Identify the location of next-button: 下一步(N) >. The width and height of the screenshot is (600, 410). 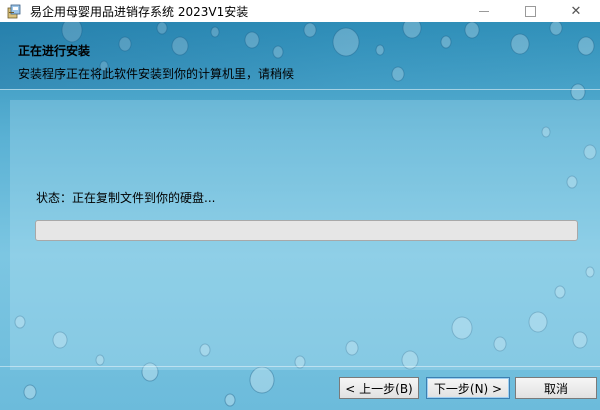
(468, 388).